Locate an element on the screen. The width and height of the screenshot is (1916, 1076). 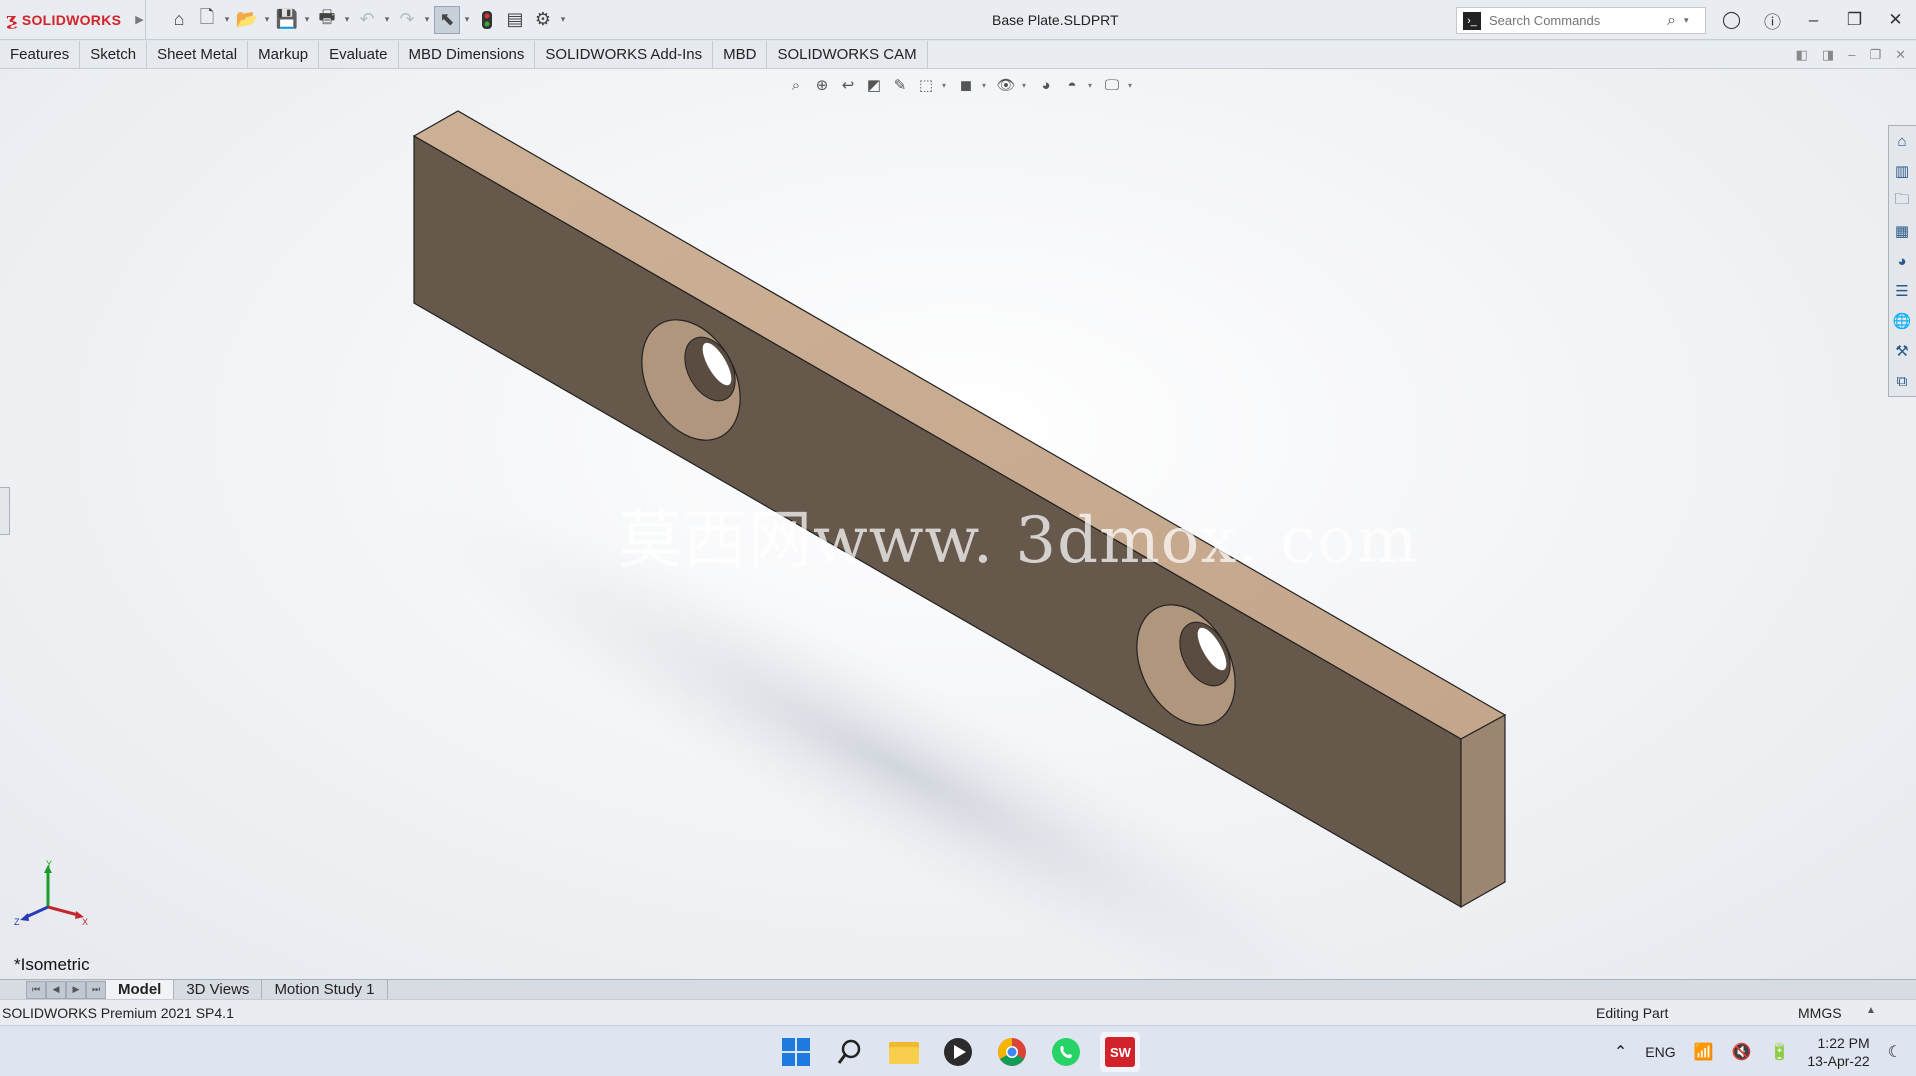
chrome-icon is located at coordinates (1012, 1052).